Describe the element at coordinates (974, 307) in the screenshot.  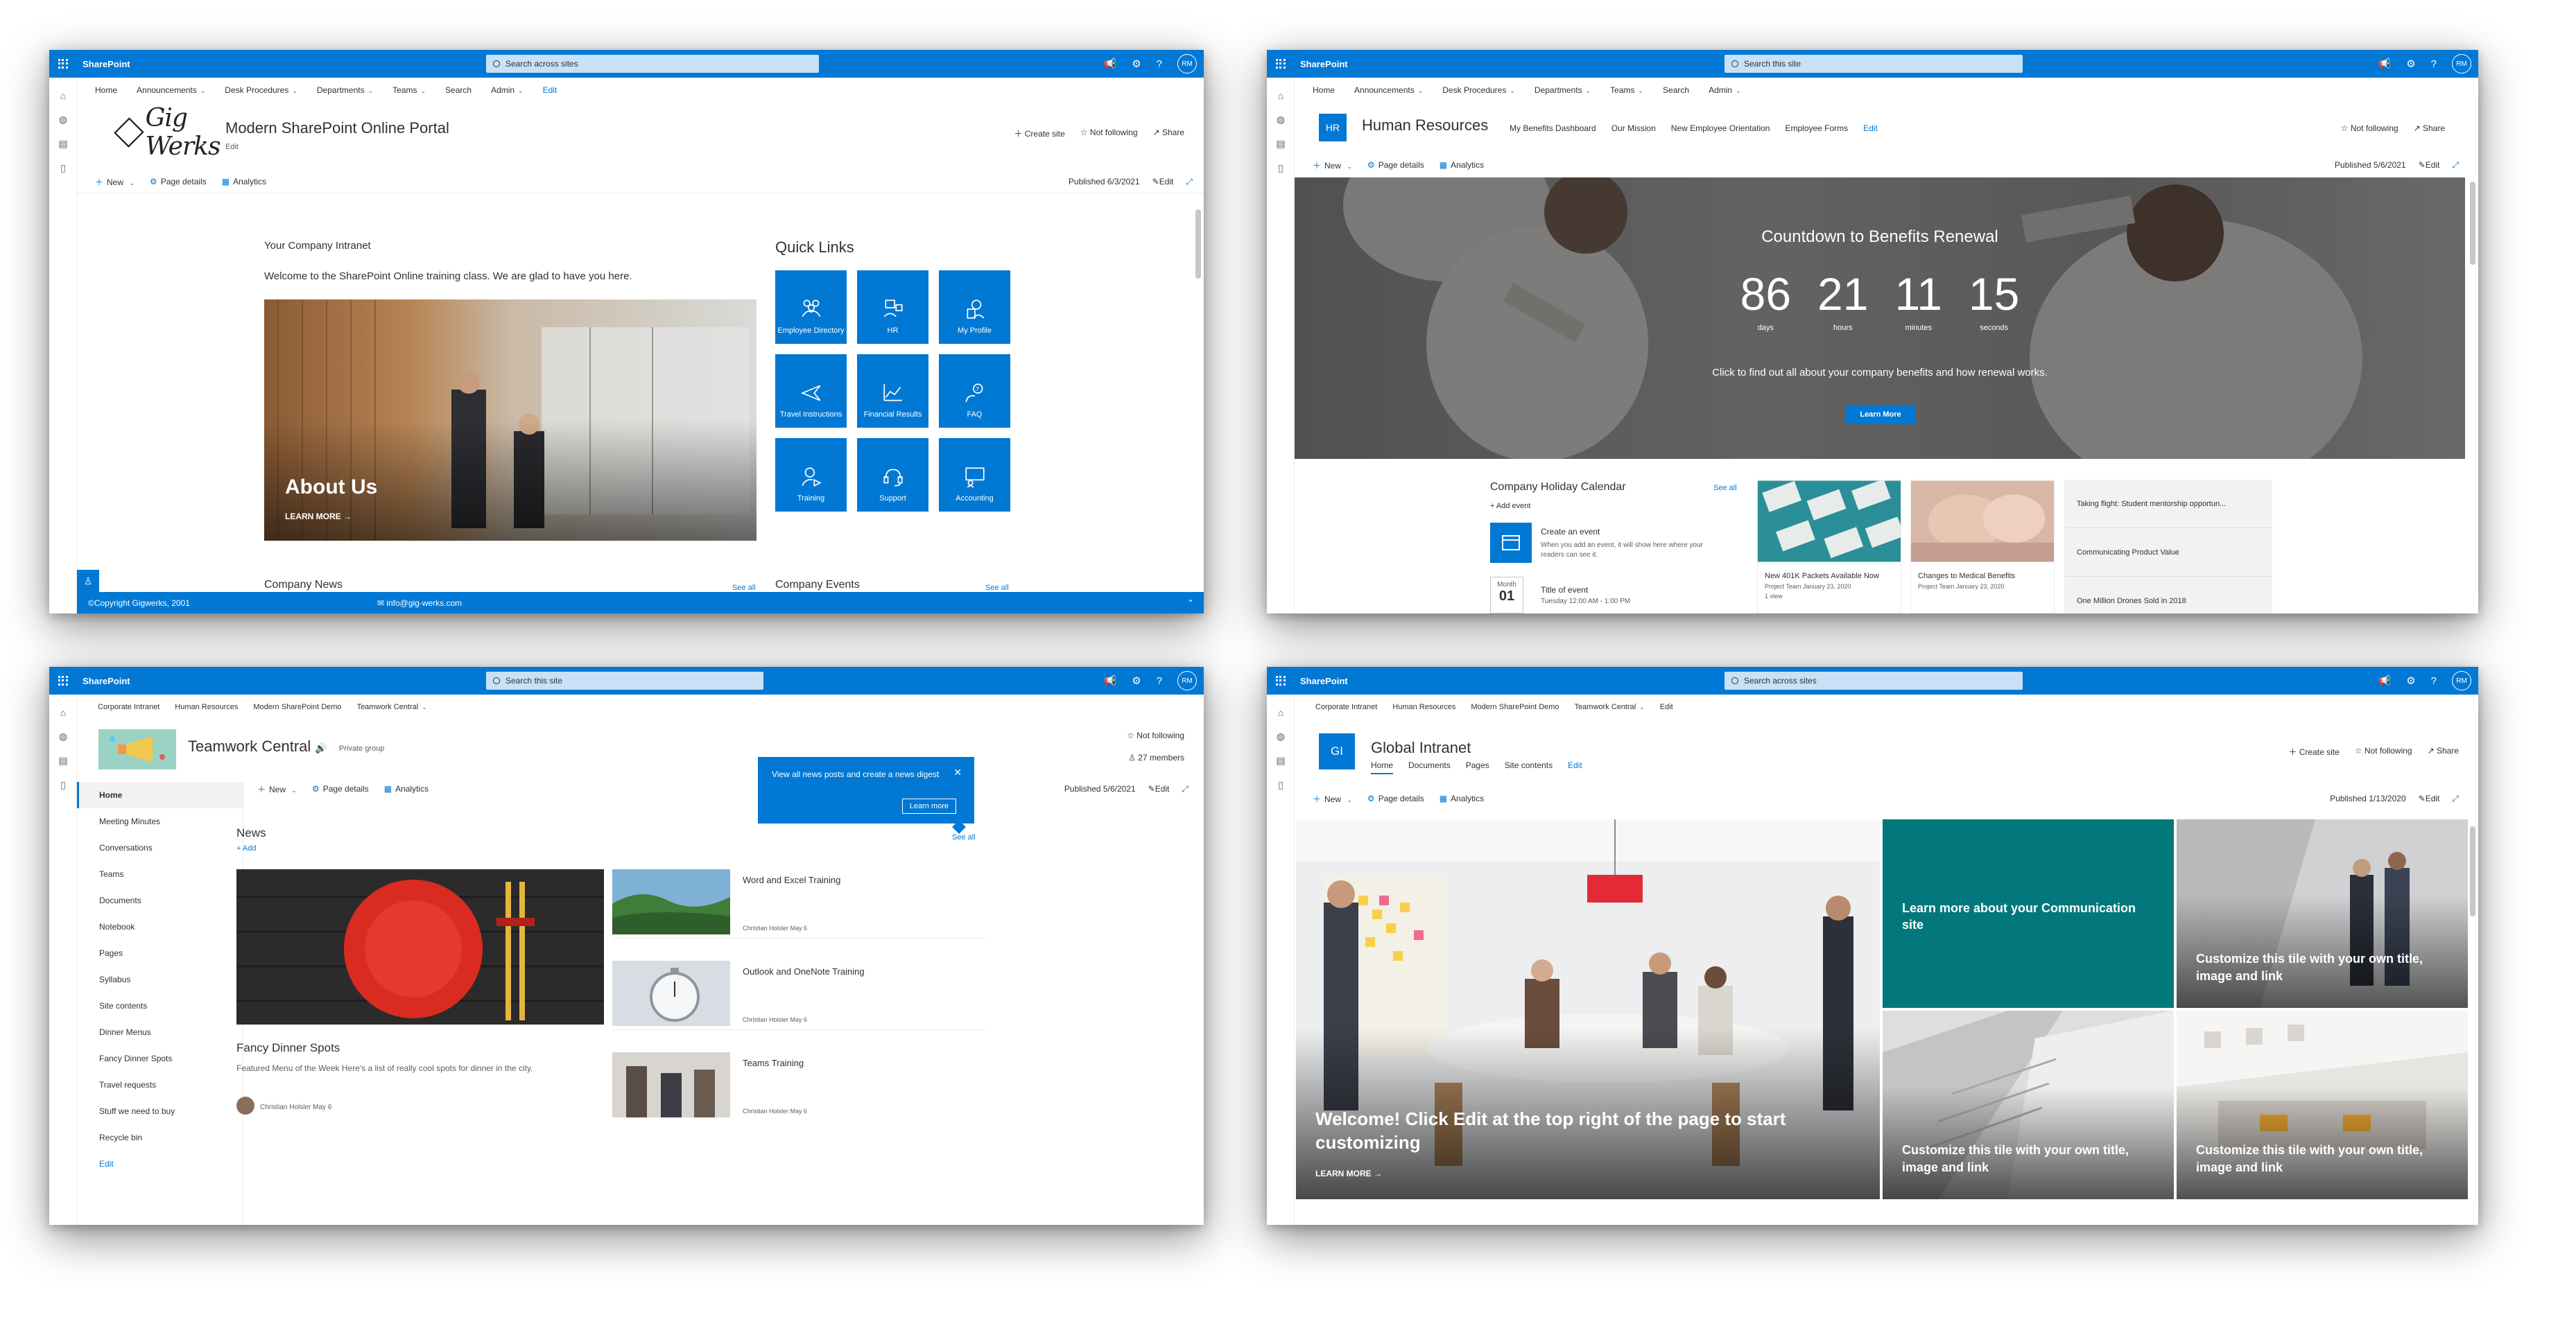
I see `quick-link-tile: My Profile` at that location.